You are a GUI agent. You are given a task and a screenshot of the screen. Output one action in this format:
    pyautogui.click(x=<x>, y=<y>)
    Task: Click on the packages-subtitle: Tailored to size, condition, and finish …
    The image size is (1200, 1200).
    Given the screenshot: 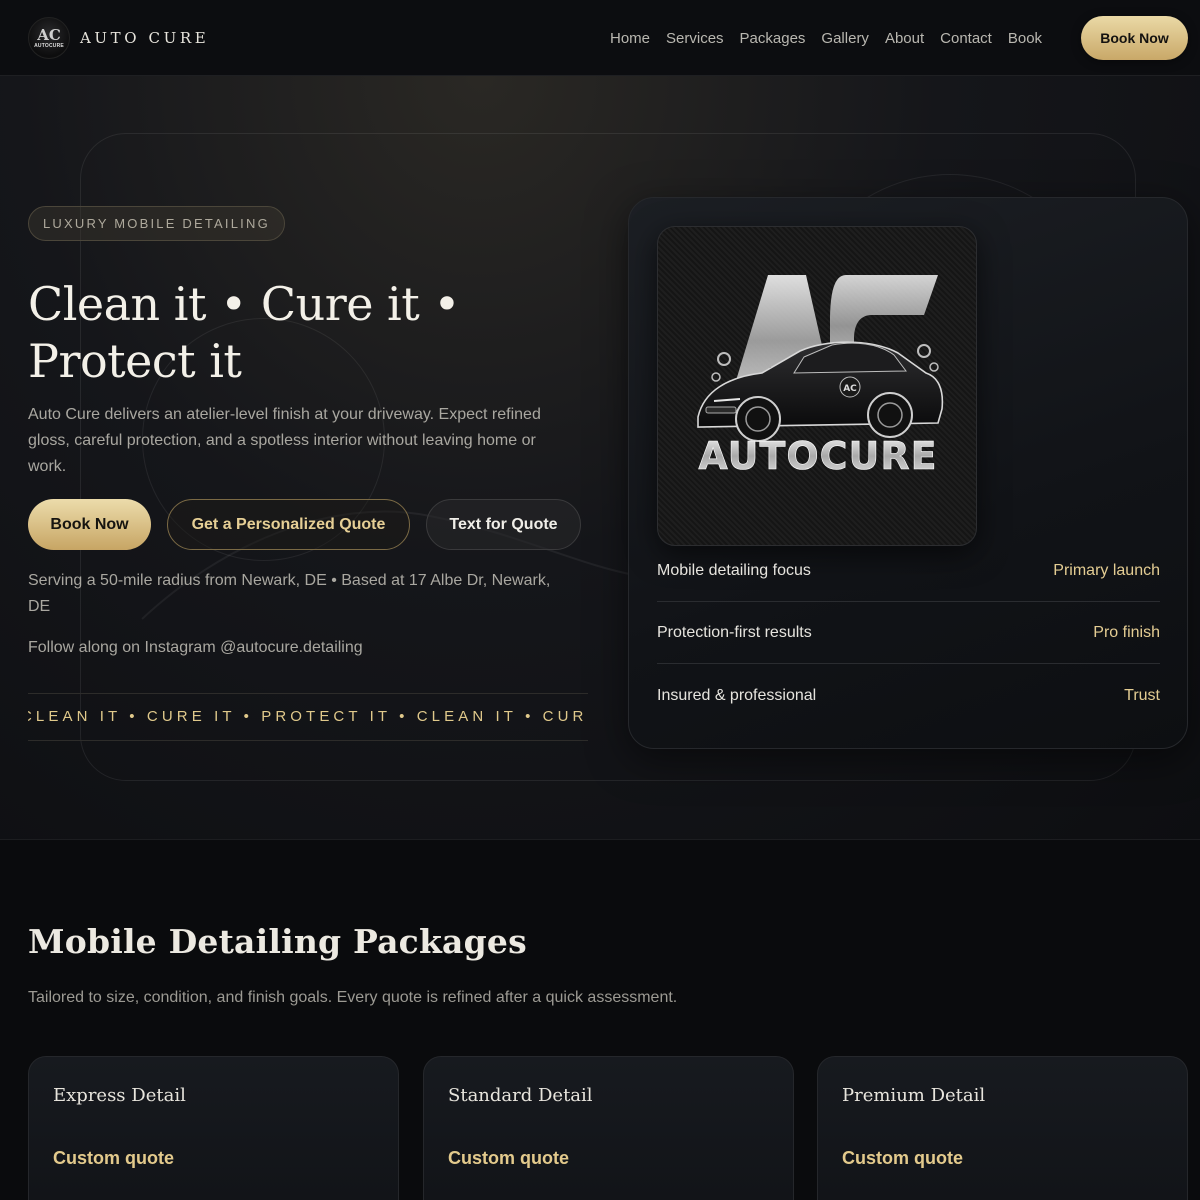 What is the action you would take?
    pyautogui.click(x=353, y=997)
    